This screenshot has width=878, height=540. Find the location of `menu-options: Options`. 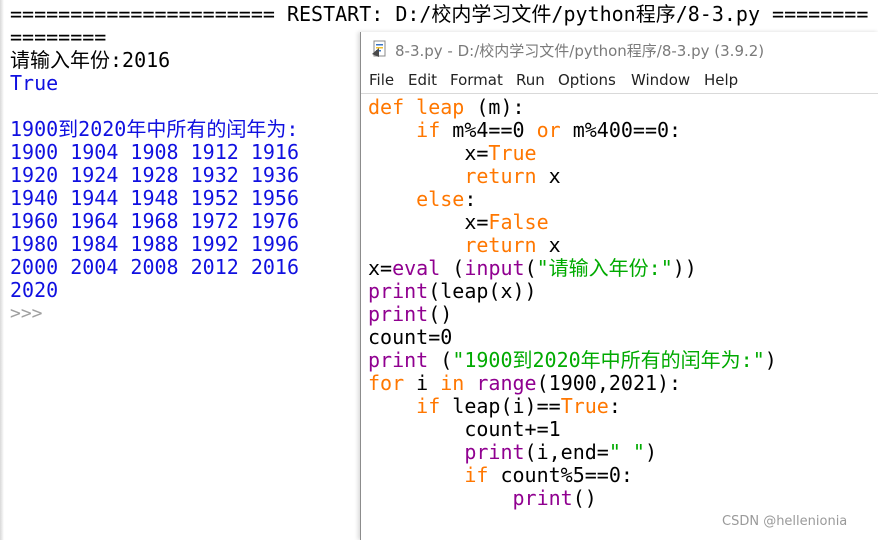

menu-options: Options is located at coordinates (587, 80).